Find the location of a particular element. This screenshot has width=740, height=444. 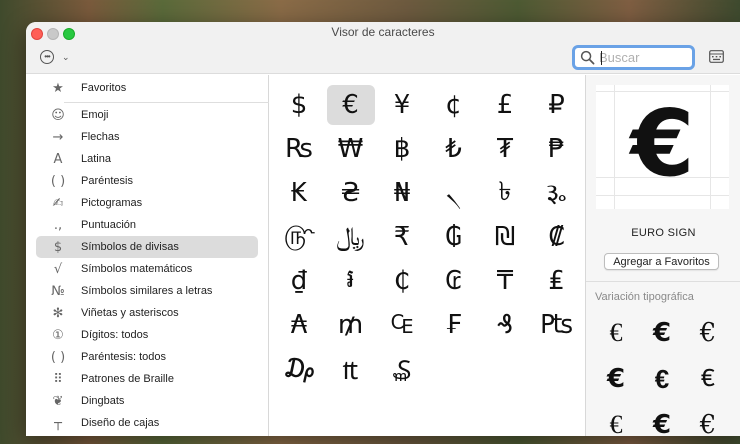

character-glyph: ₹ is located at coordinates (402, 237).